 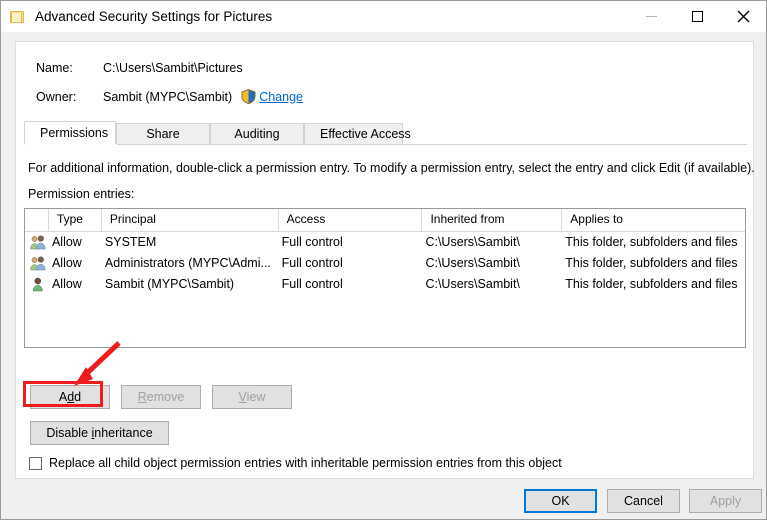 What do you see at coordinates (165, 397) in the screenshot?
I see `remove-label-rest: emove` at bounding box center [165, 397].